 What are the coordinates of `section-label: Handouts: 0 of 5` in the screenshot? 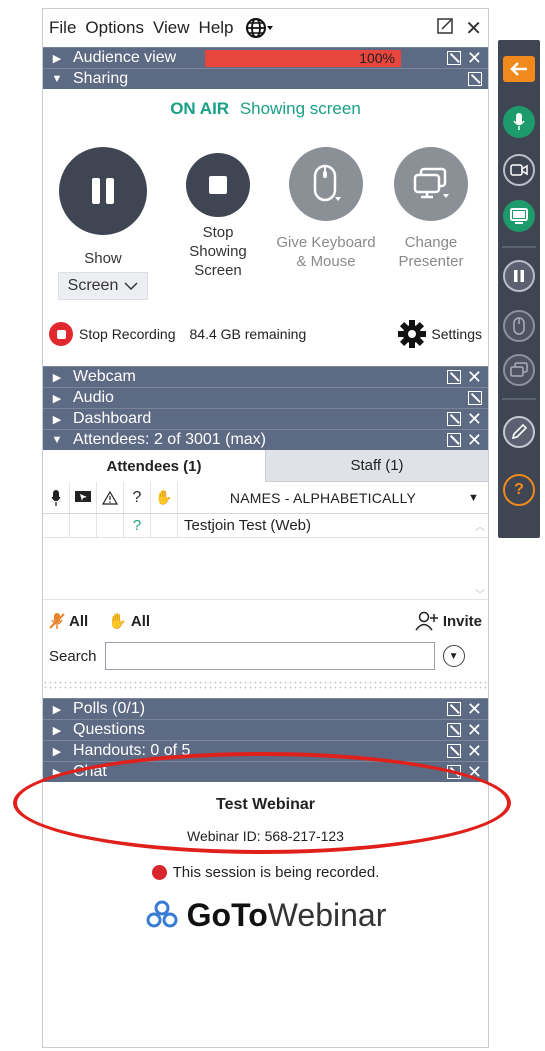 It's located at (132, 750).